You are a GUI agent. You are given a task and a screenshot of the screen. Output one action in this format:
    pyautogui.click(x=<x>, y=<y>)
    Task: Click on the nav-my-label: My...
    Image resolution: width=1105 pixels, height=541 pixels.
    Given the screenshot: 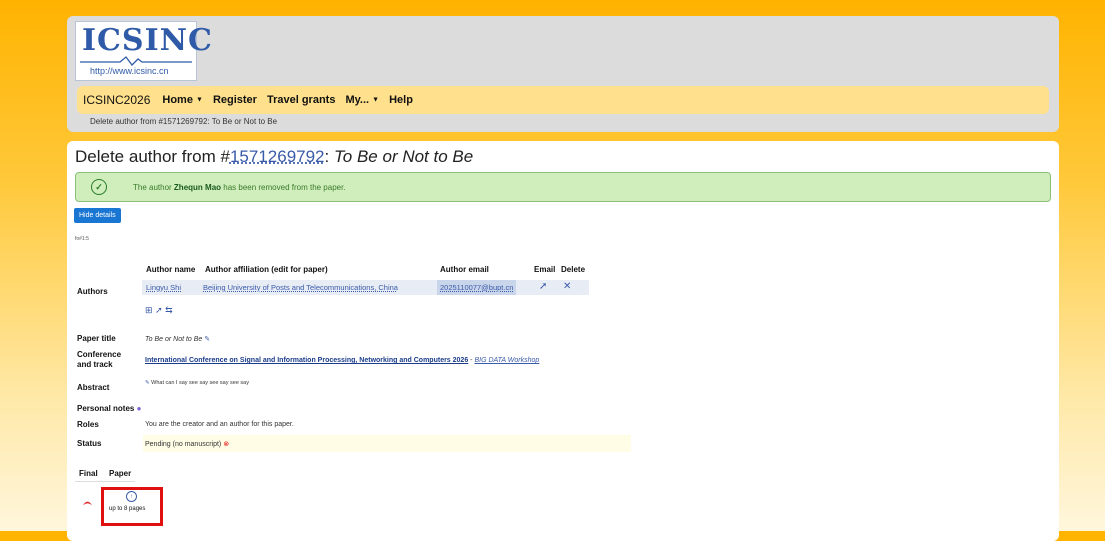 What is the action you would take?
    pyautogui.click(x=357, y=100)
    